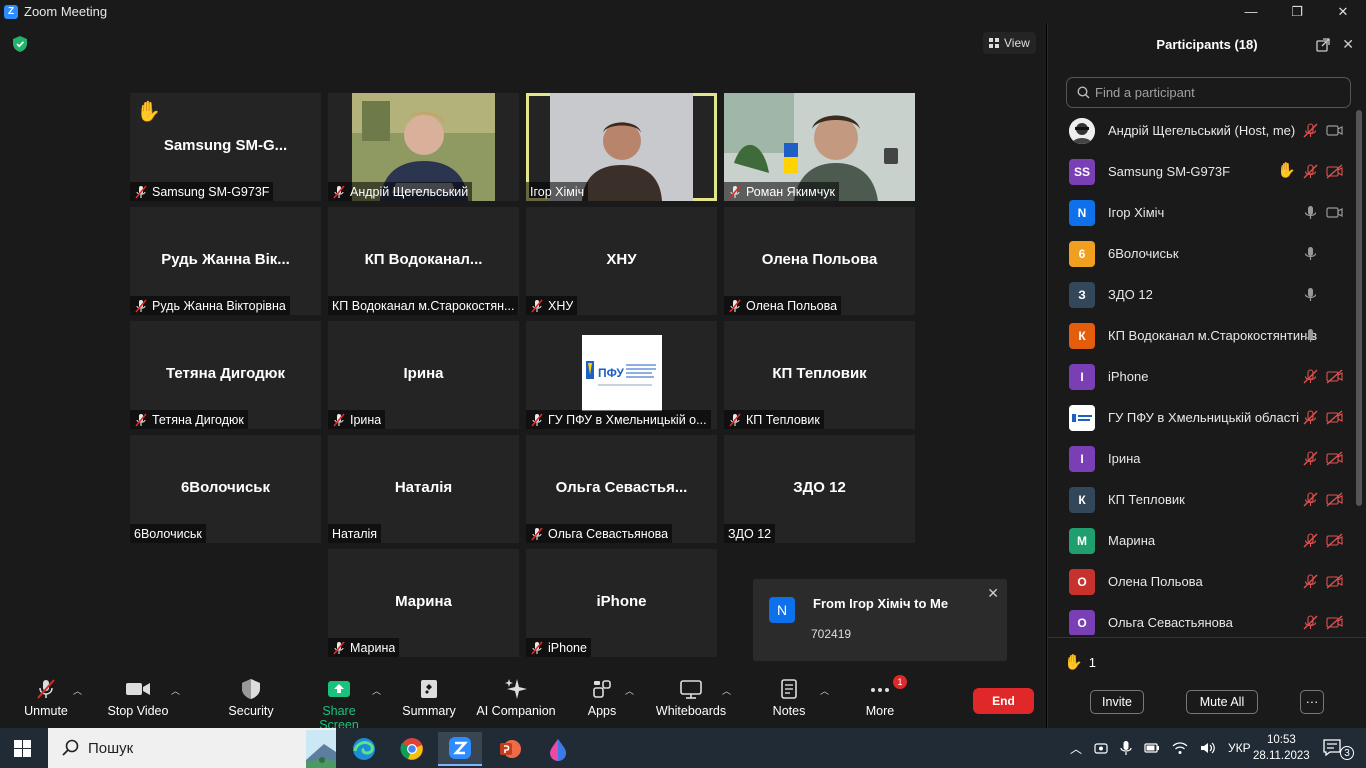  I want to click on participant-row: О Олена Польова, so click(1201, 581).